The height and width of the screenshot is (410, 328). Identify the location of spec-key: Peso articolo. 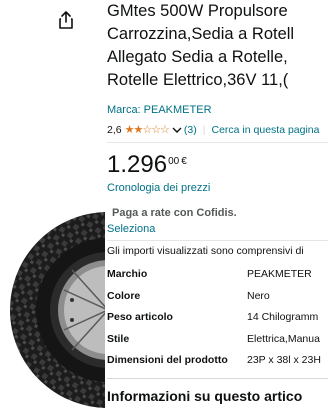
(140, 317).